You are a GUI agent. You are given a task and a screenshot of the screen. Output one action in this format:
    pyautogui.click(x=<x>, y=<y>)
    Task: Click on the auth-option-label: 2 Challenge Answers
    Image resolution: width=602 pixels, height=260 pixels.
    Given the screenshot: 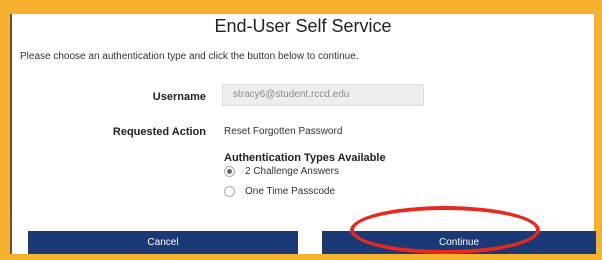 What is the action you would take?
    pyautogui.click(x=292, y=171)
    